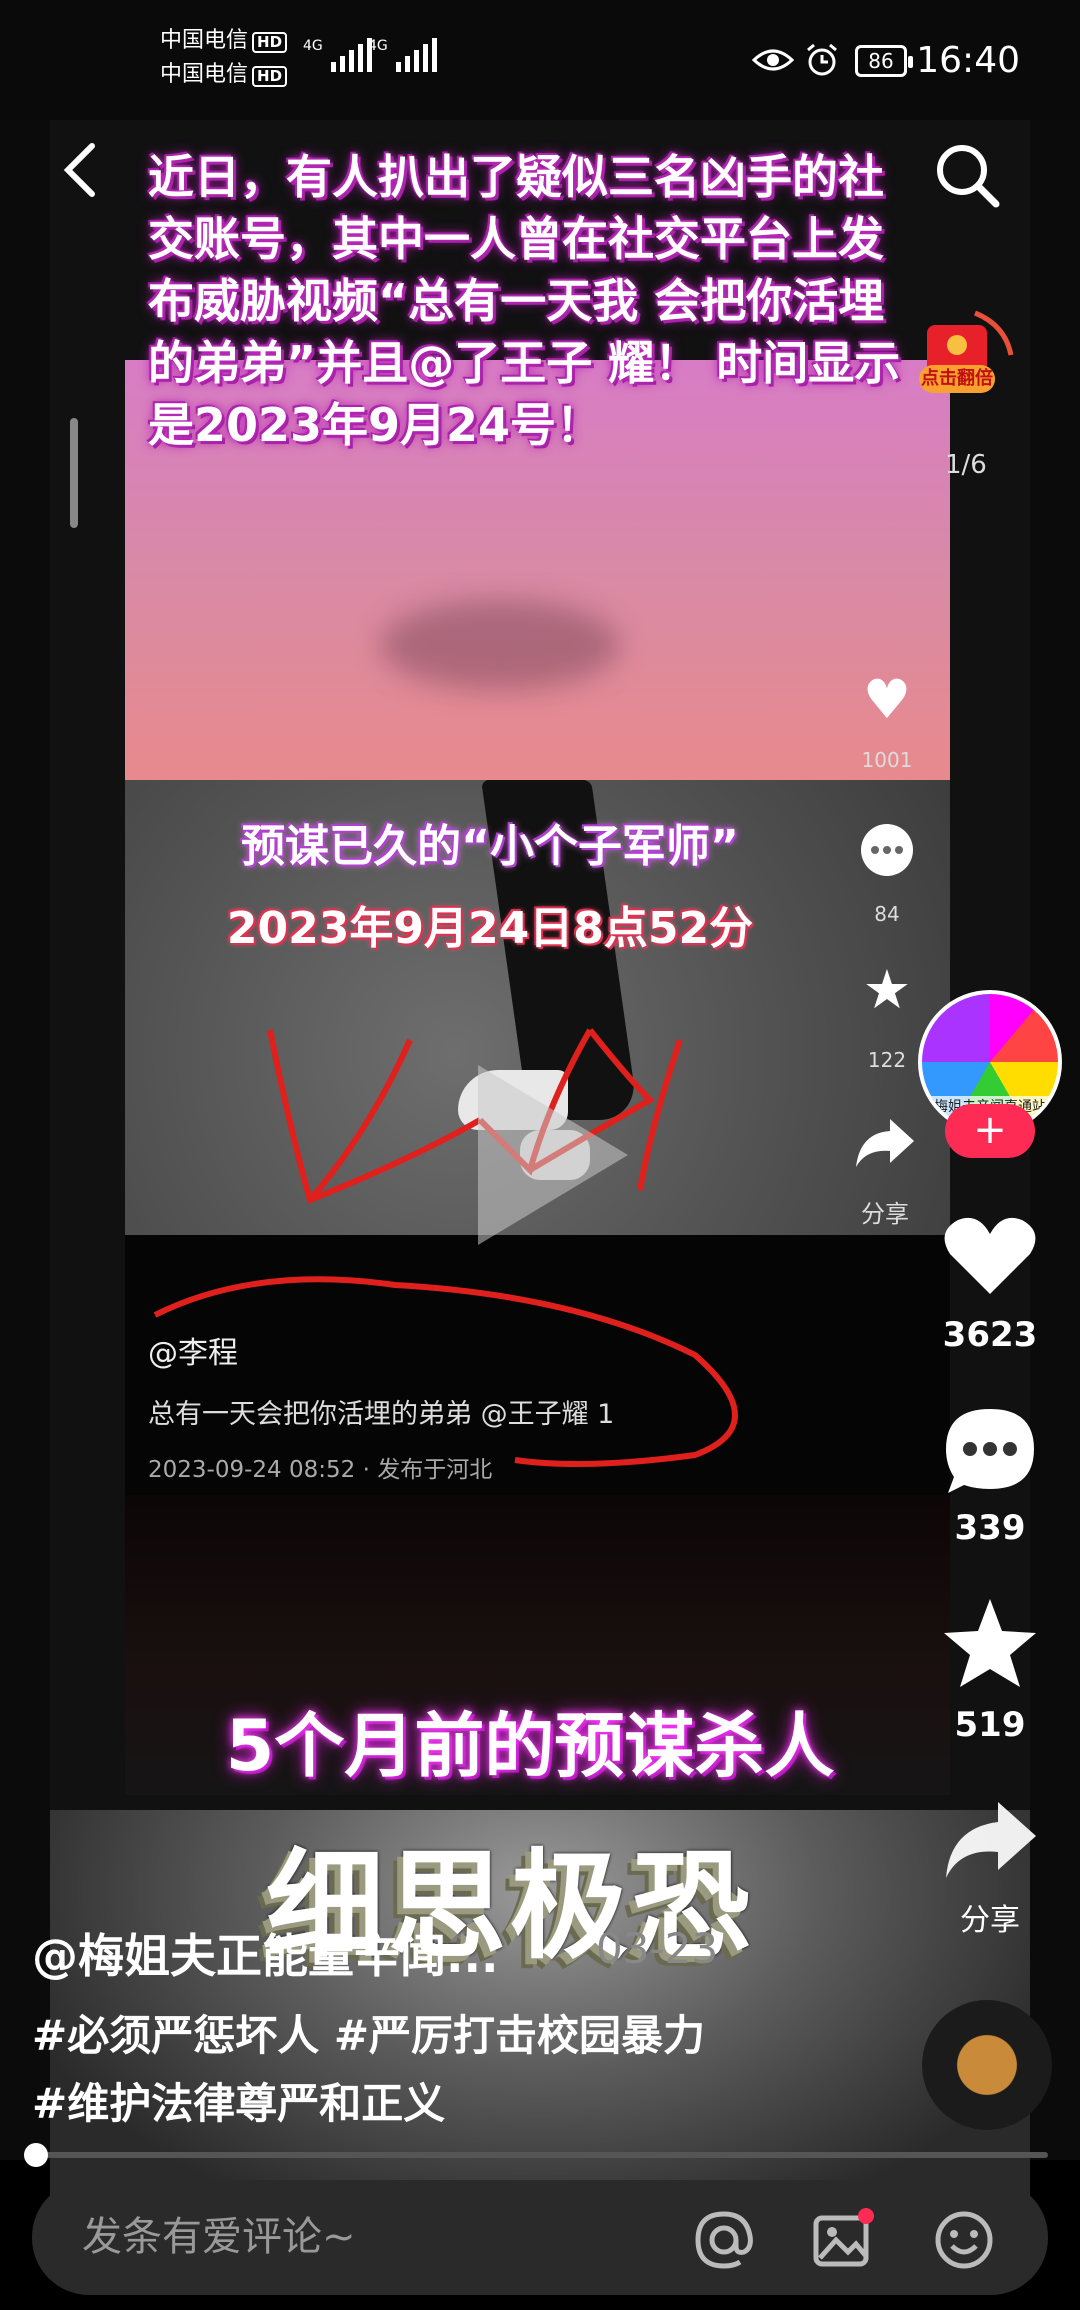 The image size is (1080, 2310). I want to click on favorite-button, so click(990, 1643).